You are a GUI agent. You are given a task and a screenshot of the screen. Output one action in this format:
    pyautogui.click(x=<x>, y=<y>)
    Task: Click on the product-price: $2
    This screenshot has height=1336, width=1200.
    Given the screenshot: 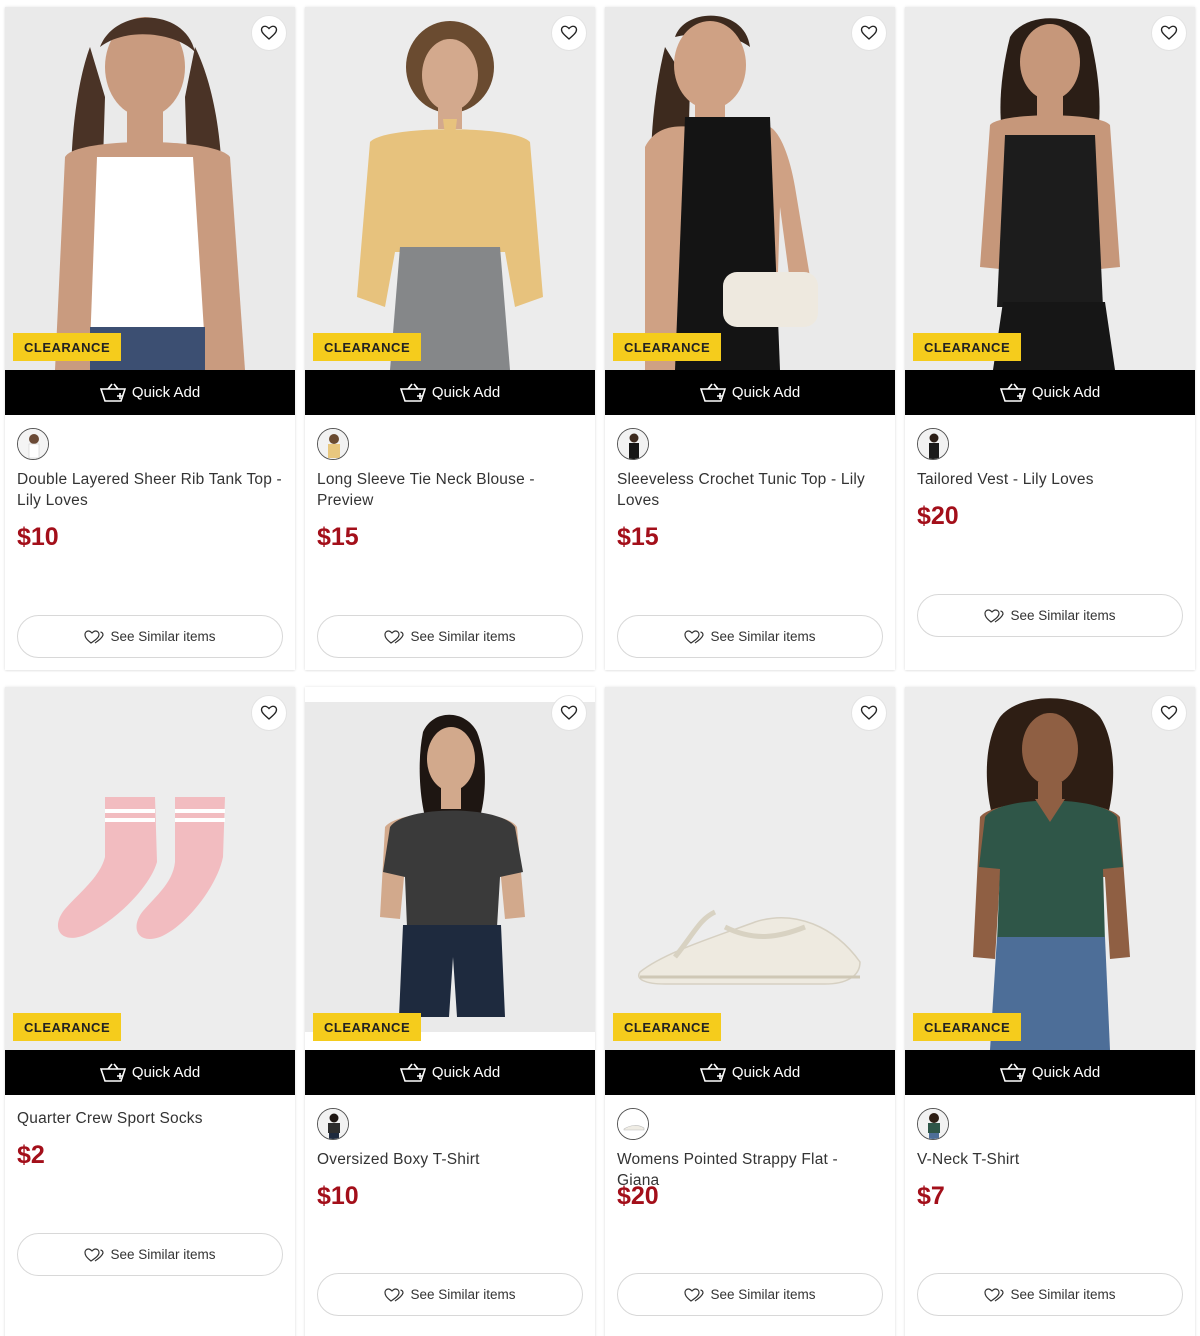 What is the action you would take?
    pyautogui.click(x=31, y=1155)
    